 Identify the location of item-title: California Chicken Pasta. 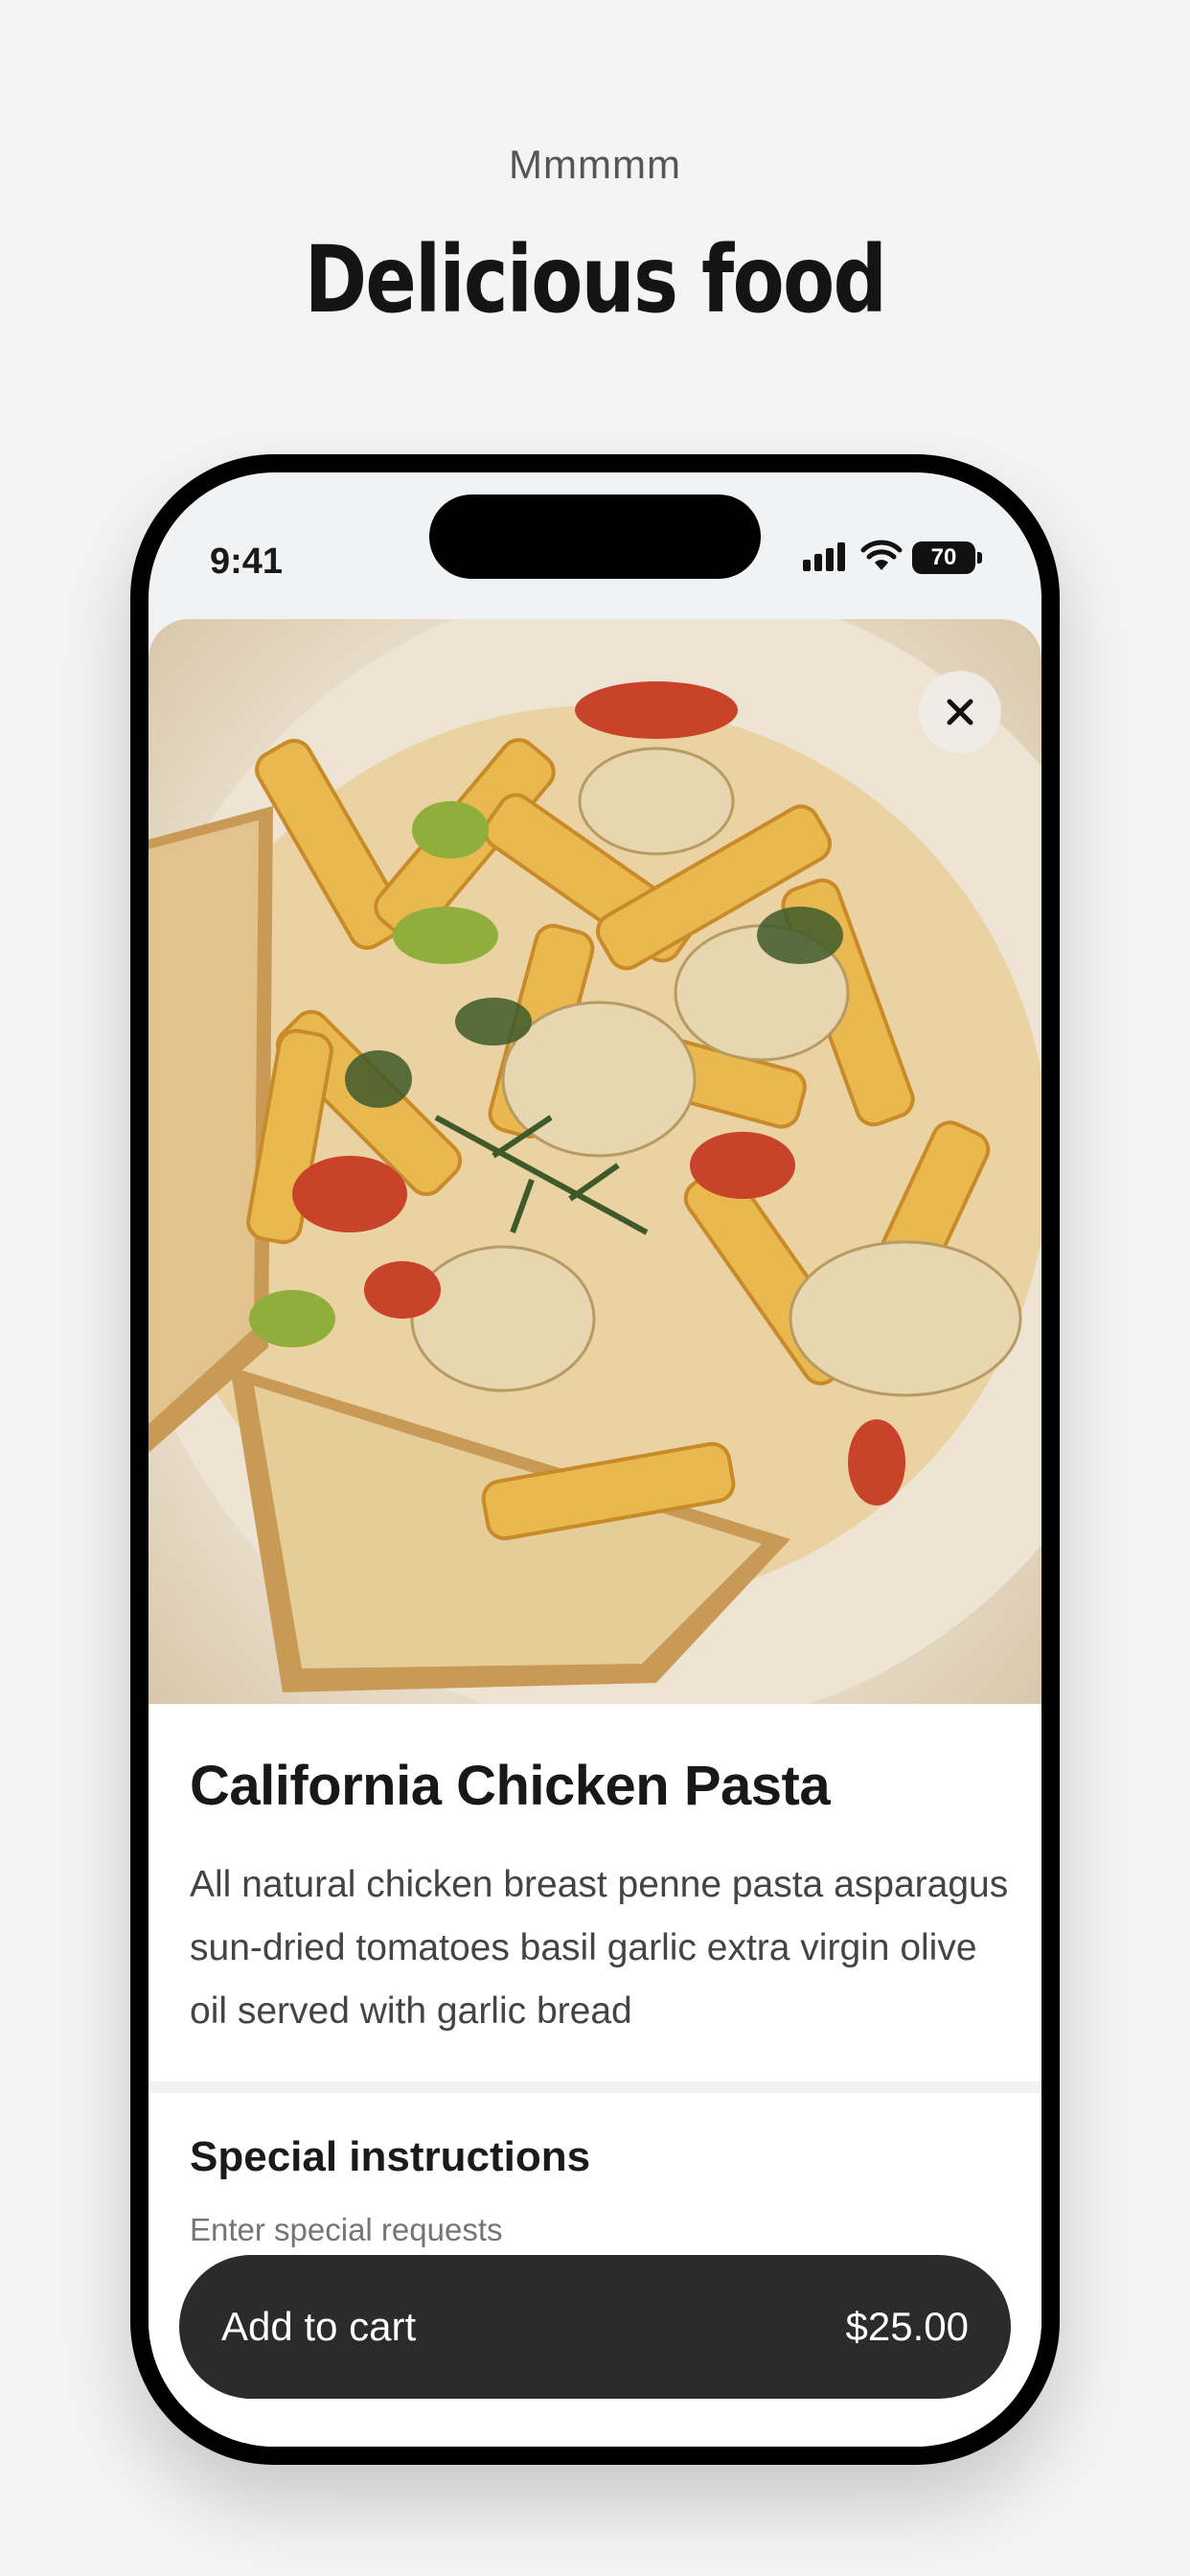
(511, 1786).